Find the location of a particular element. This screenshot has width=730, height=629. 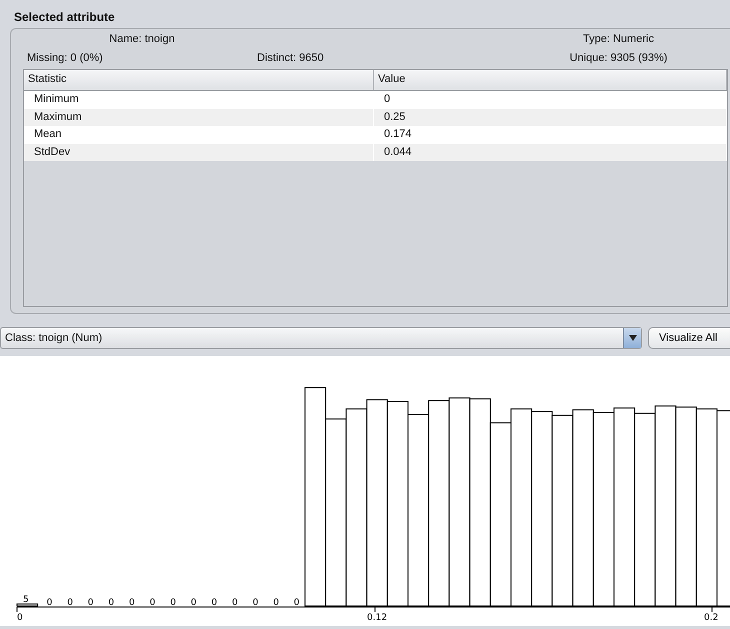

axis-label: 0 is located at coordinates (20, 618).